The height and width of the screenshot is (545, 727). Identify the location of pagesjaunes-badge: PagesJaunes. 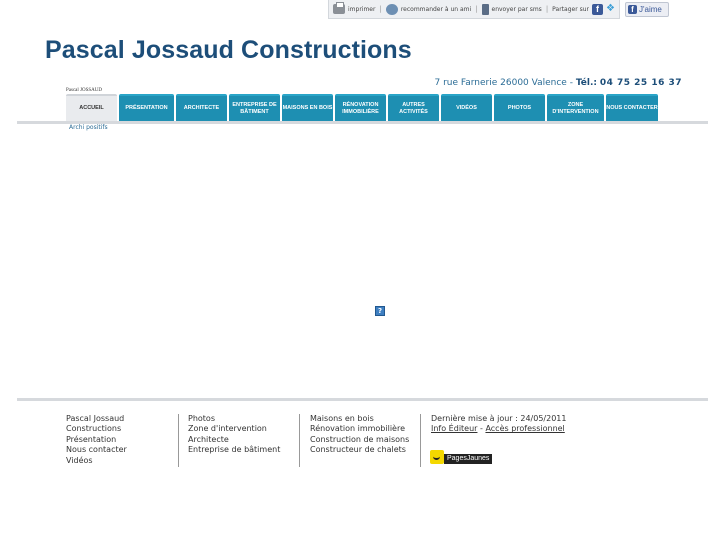
(461, 457).